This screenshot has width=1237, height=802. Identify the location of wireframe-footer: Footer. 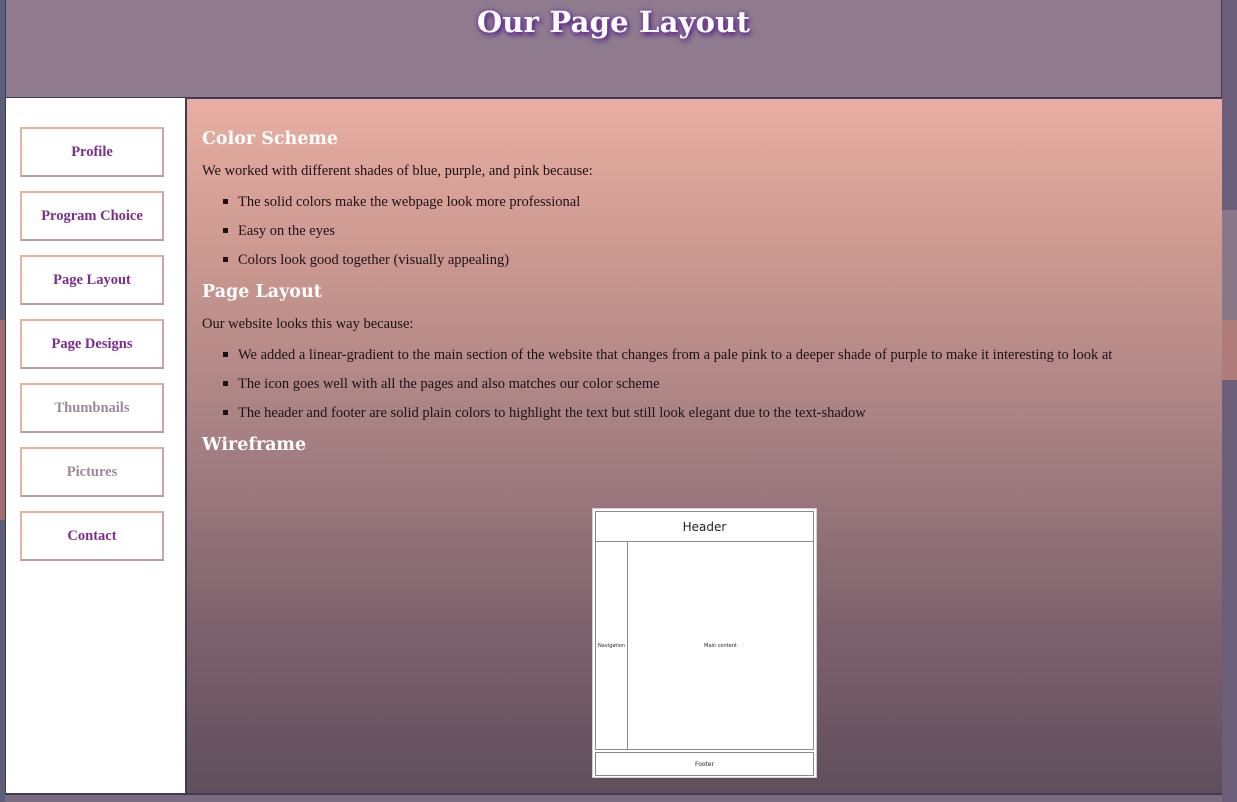
(704, 764).